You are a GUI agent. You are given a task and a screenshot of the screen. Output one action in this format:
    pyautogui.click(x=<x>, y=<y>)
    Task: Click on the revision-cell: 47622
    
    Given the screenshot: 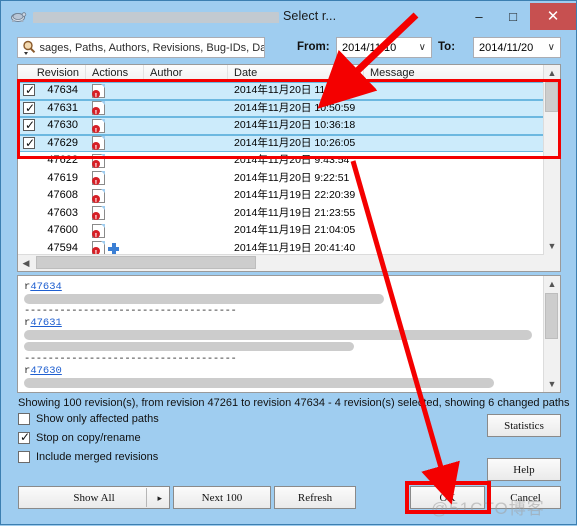 What is the action you would take?
    pyautogui.click(x=52, y=160)
    